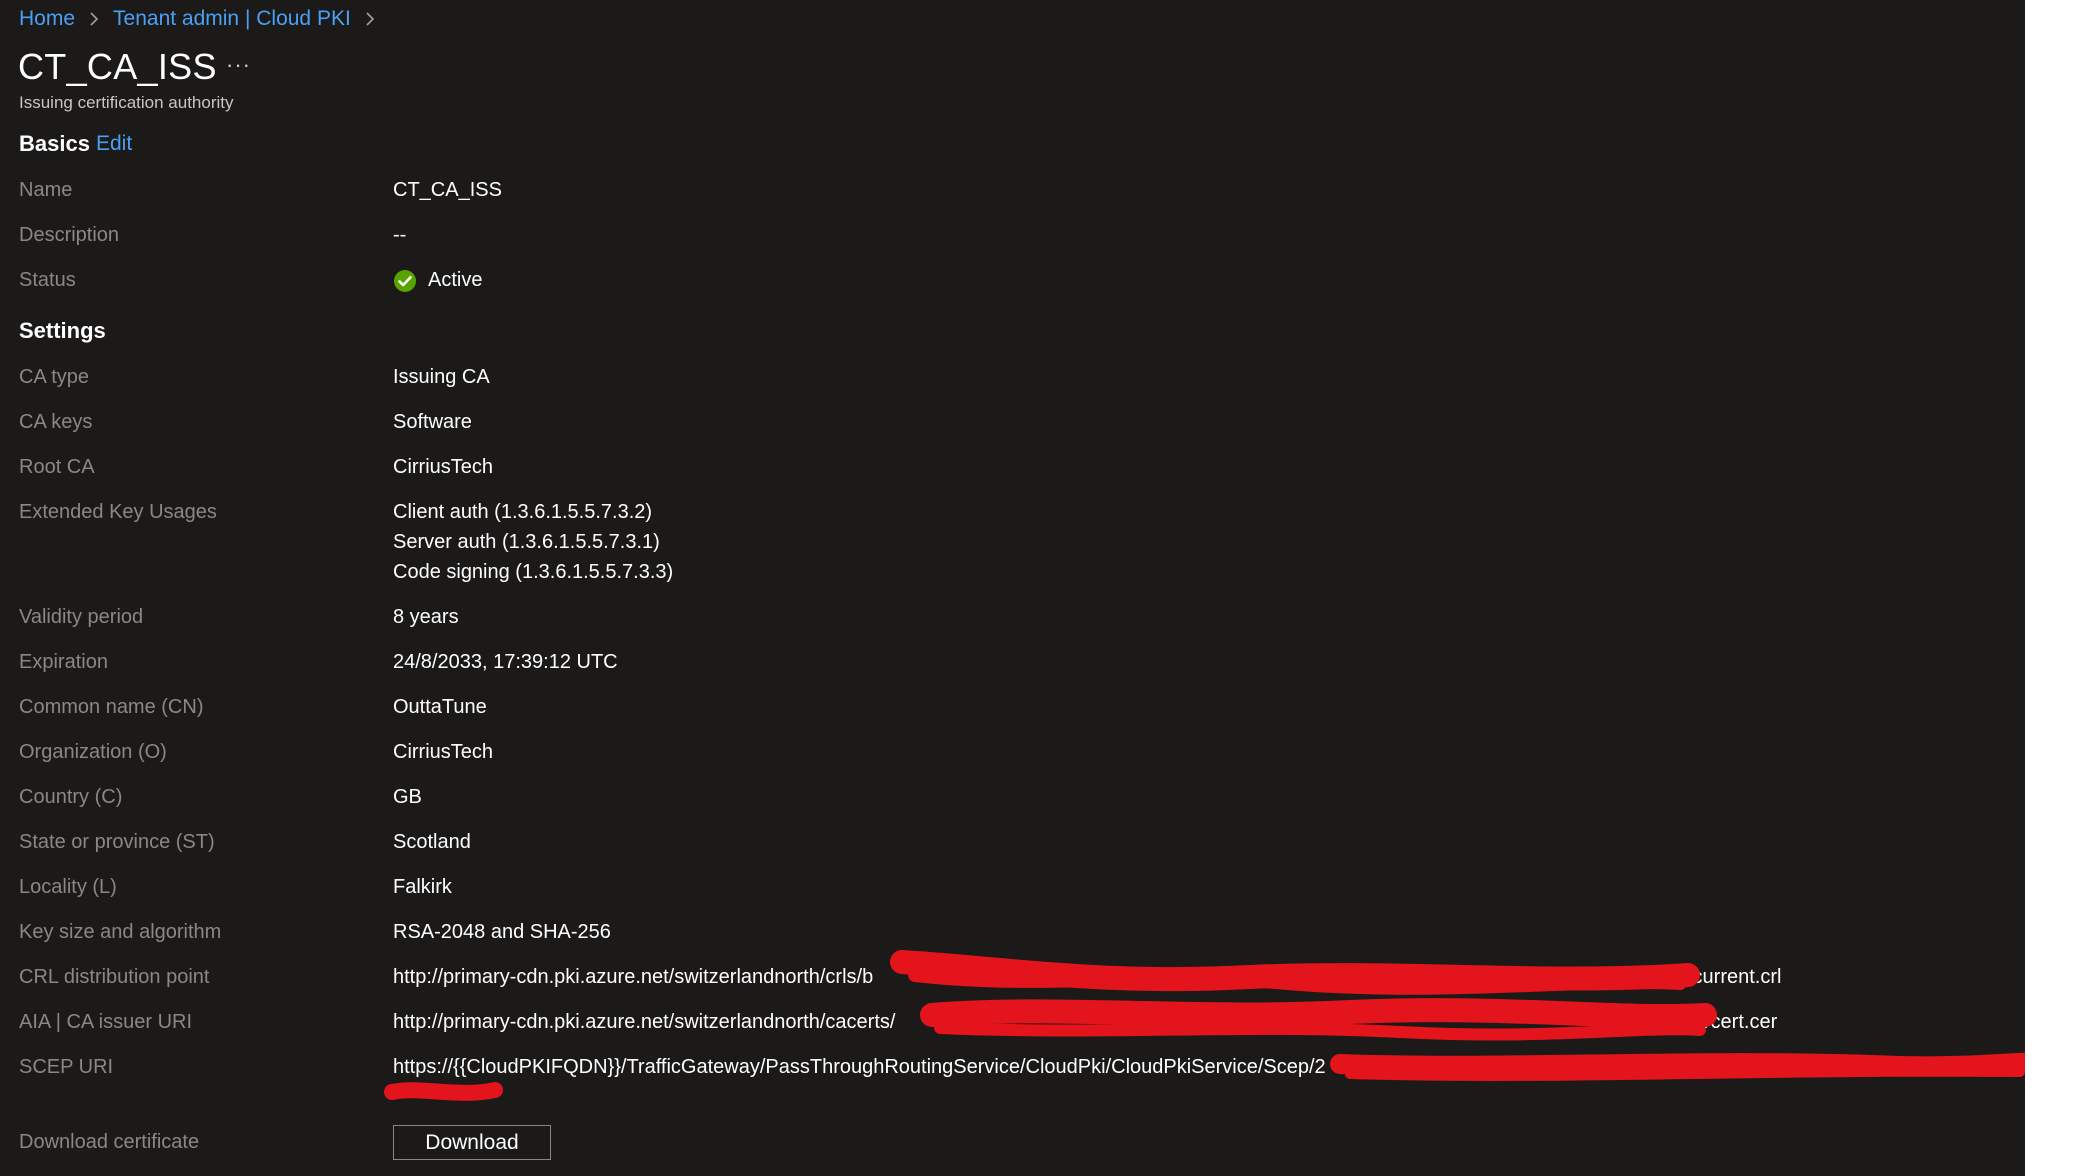 The image size is (2073, 1176). Describe the element at coordinates (1734, 977) in the screenshot. I see `crl-value-suffix: /current.crl` at that location.